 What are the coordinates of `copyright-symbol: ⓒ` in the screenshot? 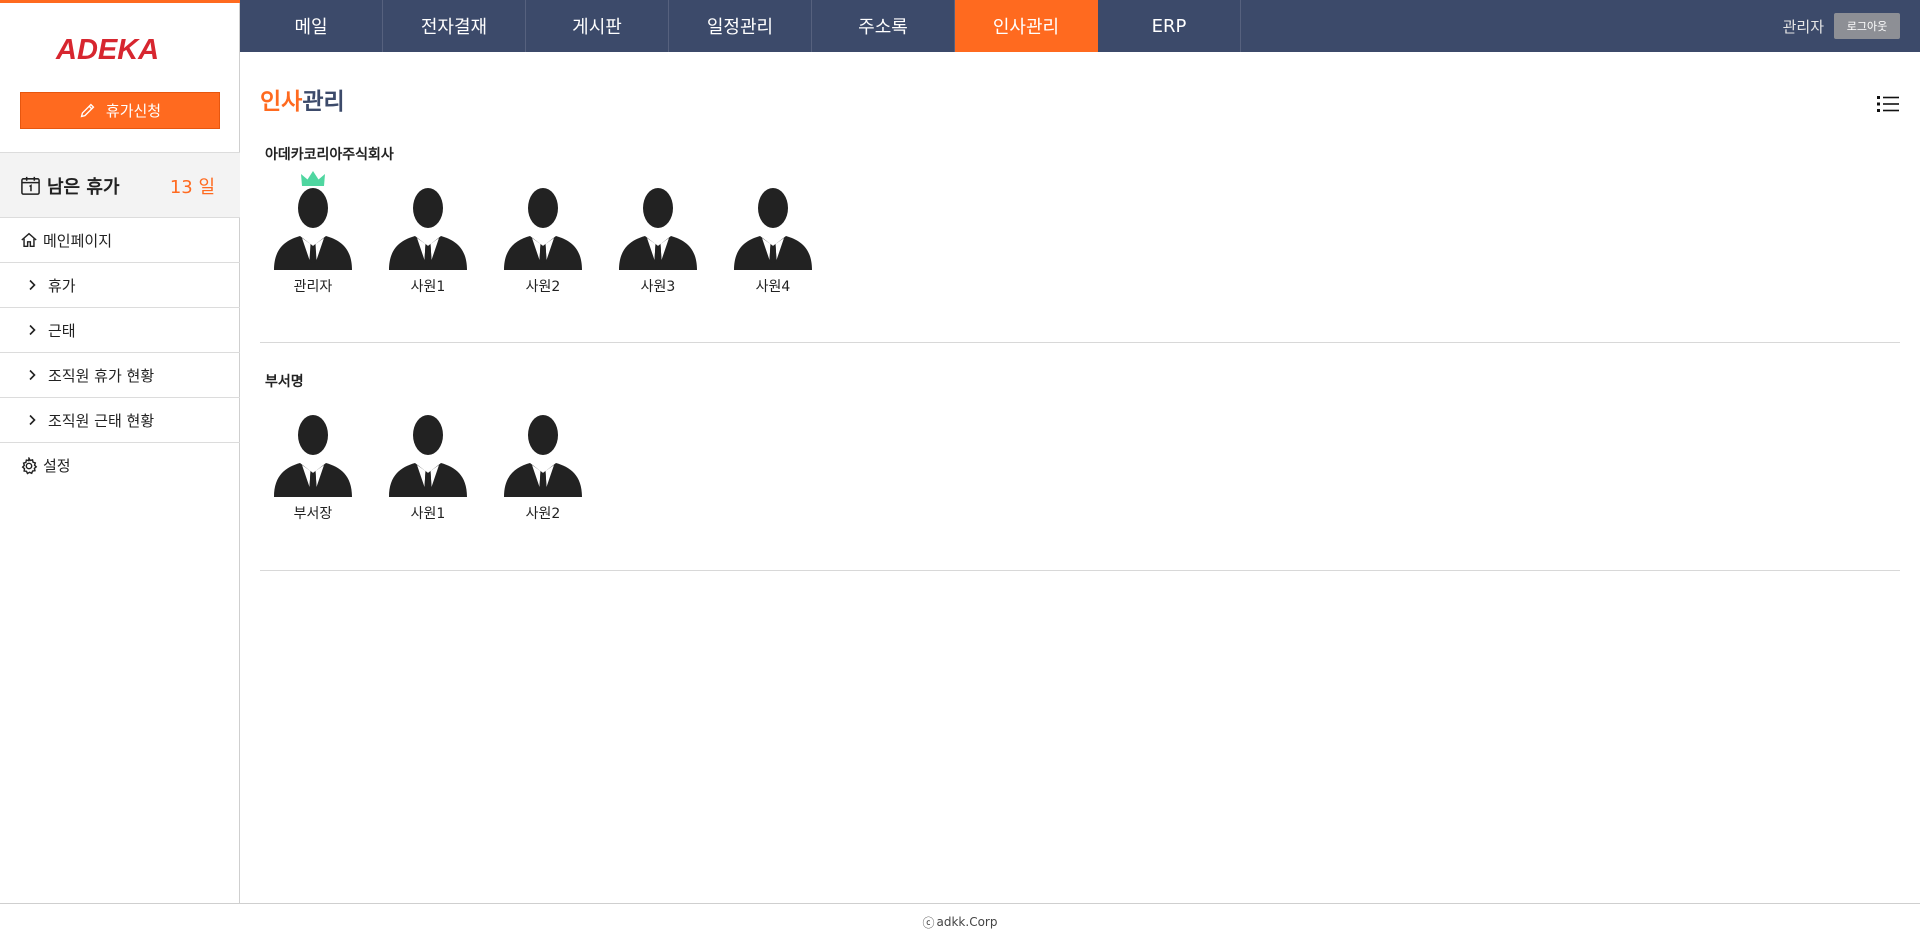 It's located at (928, 922).